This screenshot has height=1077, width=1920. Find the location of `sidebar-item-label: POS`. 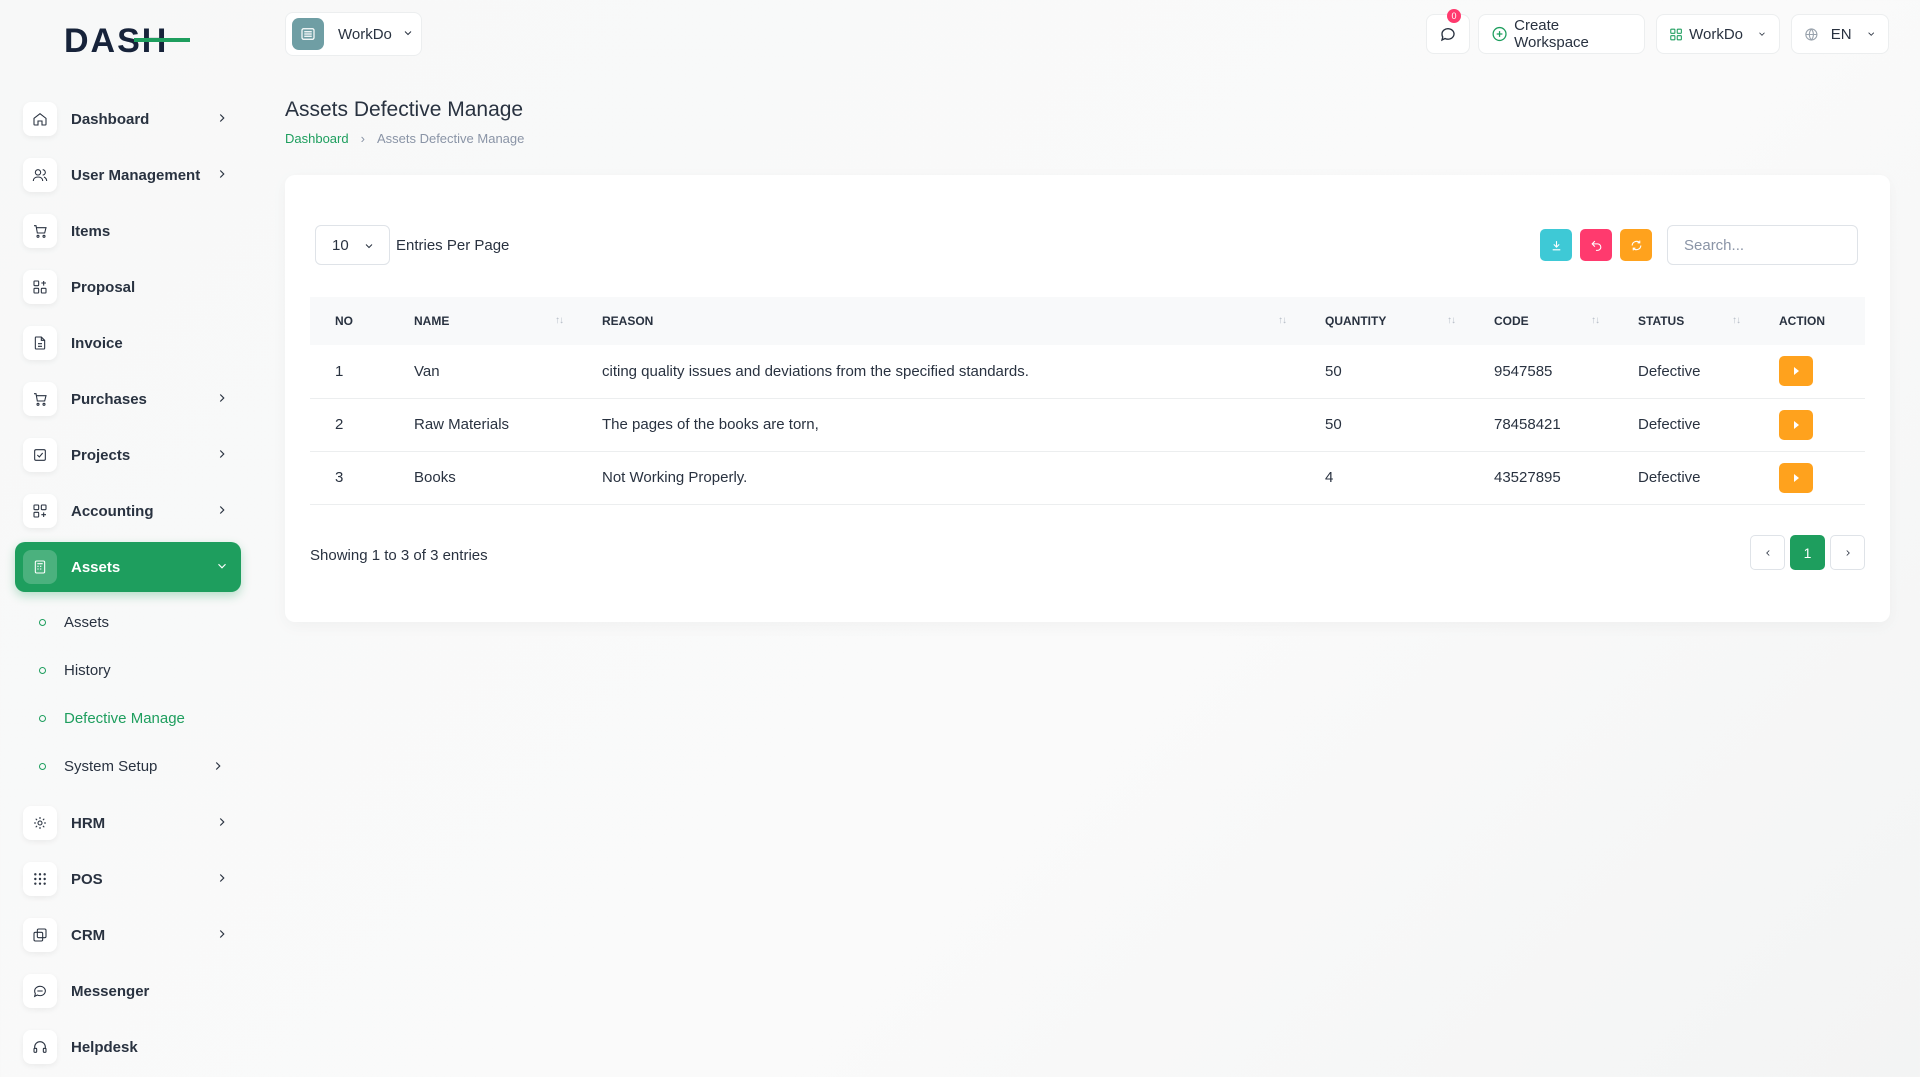

sidebar-item-label: POS is located at coordinates (87, 879).